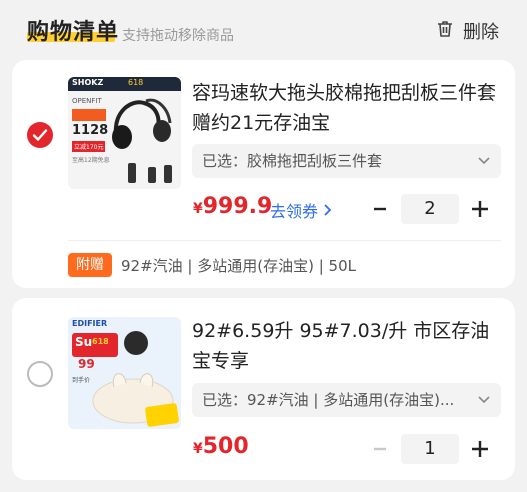 Image resolution: width=527 pixels, height=492 pixels. Describe the element at coordinates (84, 342) in the screenshot. I see `image-tag: Su` at that location.